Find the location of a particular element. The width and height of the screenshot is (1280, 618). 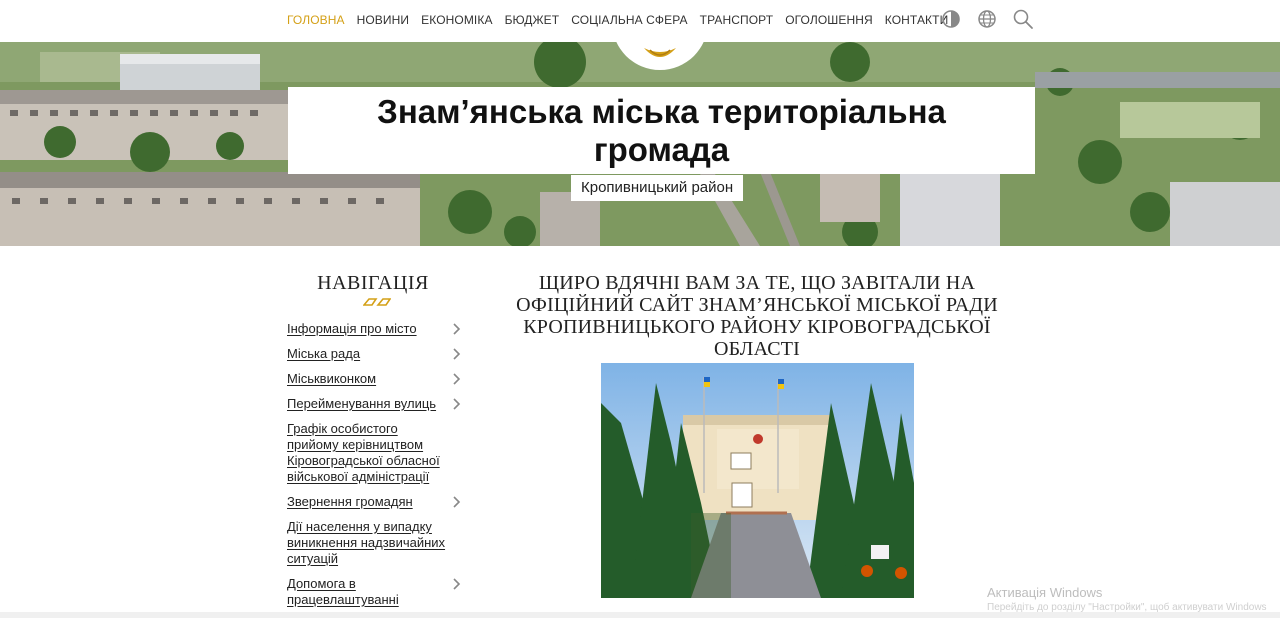

globe-icon is located at coordinates (987, 19).